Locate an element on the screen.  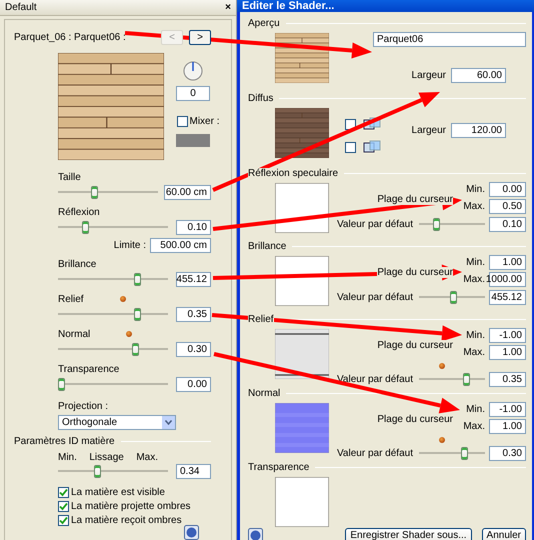
smoothing-label: Lissage is located at coordinates (106, 457).